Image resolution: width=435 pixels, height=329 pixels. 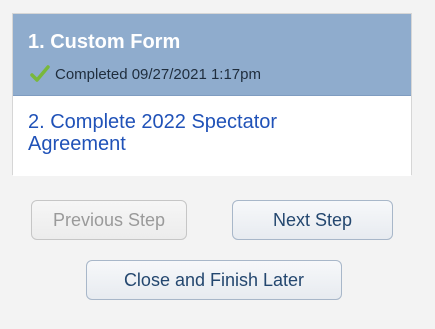 What do you see at coordinates (104, 42) in the screenshot?
I see `step-title: 1. Custom Form` at bounding box center [104, 42].